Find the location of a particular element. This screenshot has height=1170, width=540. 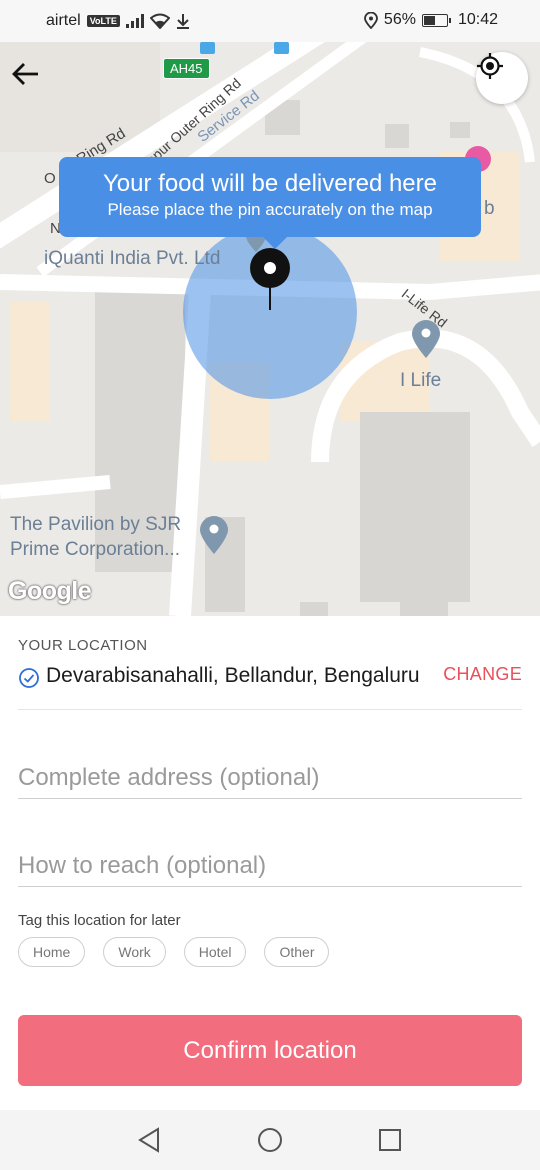

change-location-button: CHANGE is located at coordinates (482, 674).